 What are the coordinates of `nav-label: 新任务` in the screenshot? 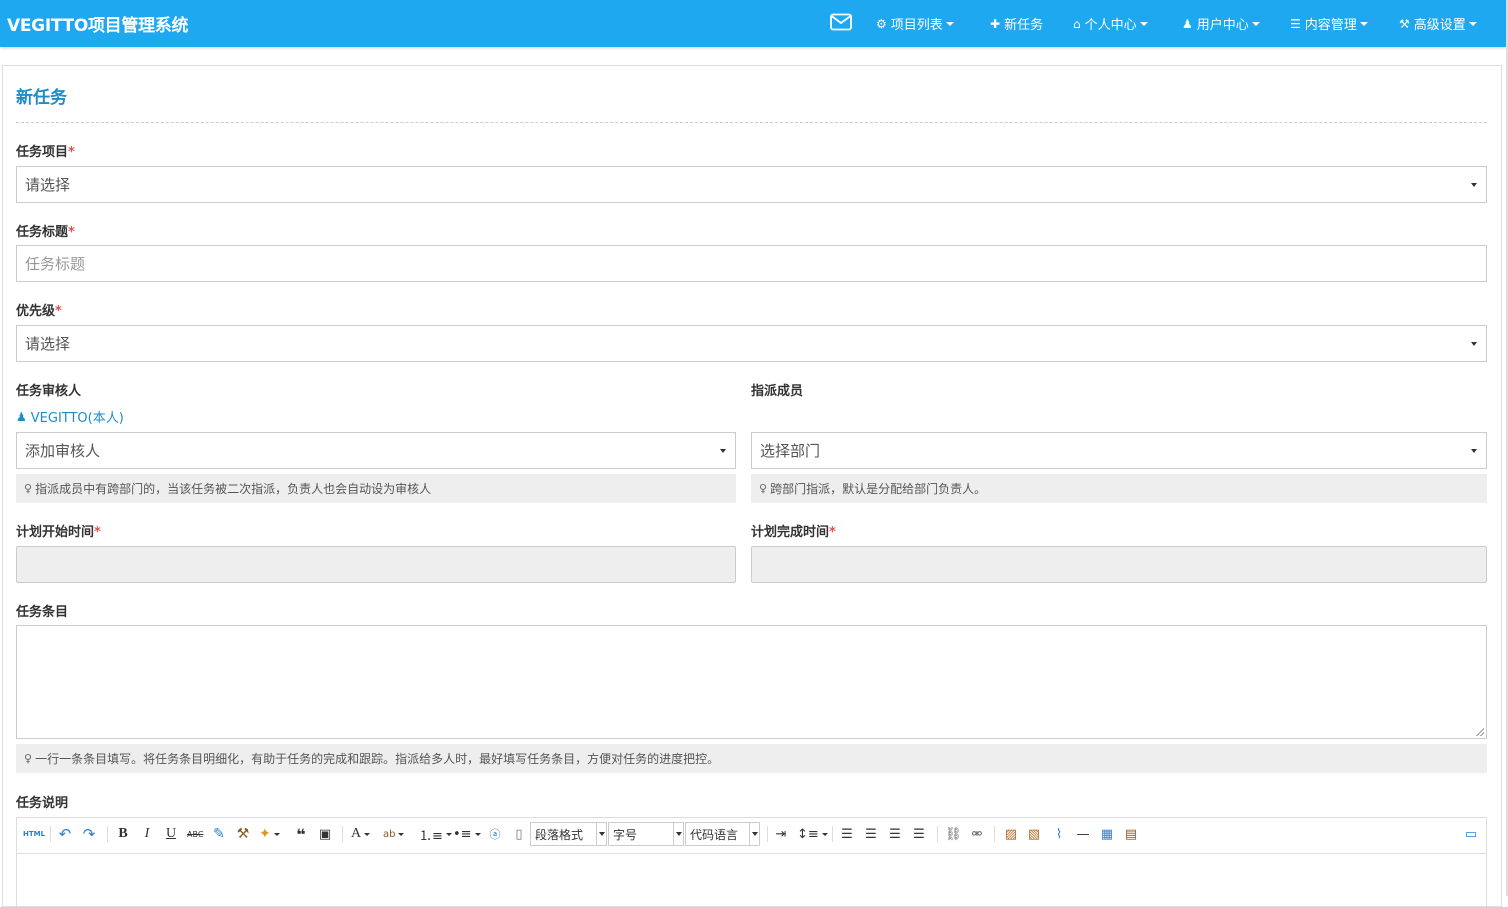 It's located at (1024, 25).